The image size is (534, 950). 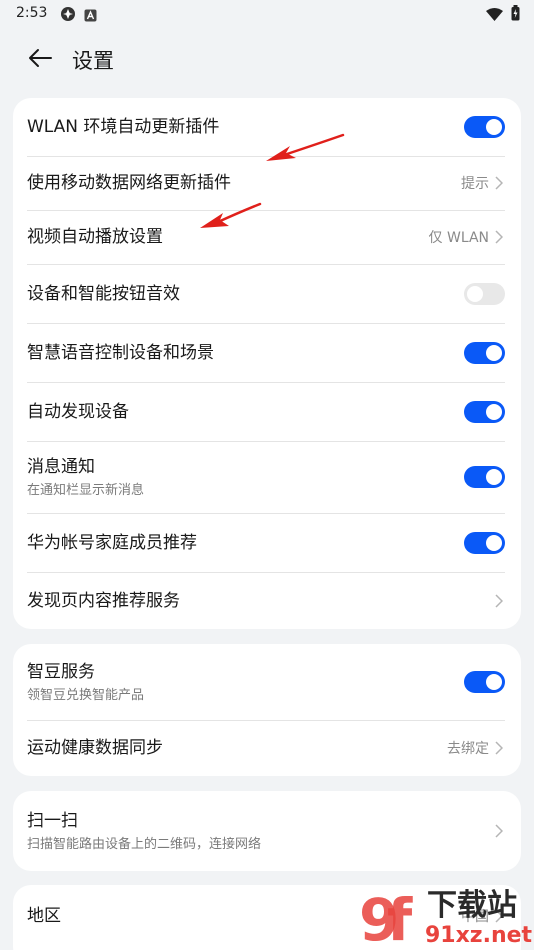 What do you see at coordinates (267, 183) in the screenshot?
I see `mobile-data-update-row: 使用移动数据网络更新插件 提示` at bounding box center [267, 183].